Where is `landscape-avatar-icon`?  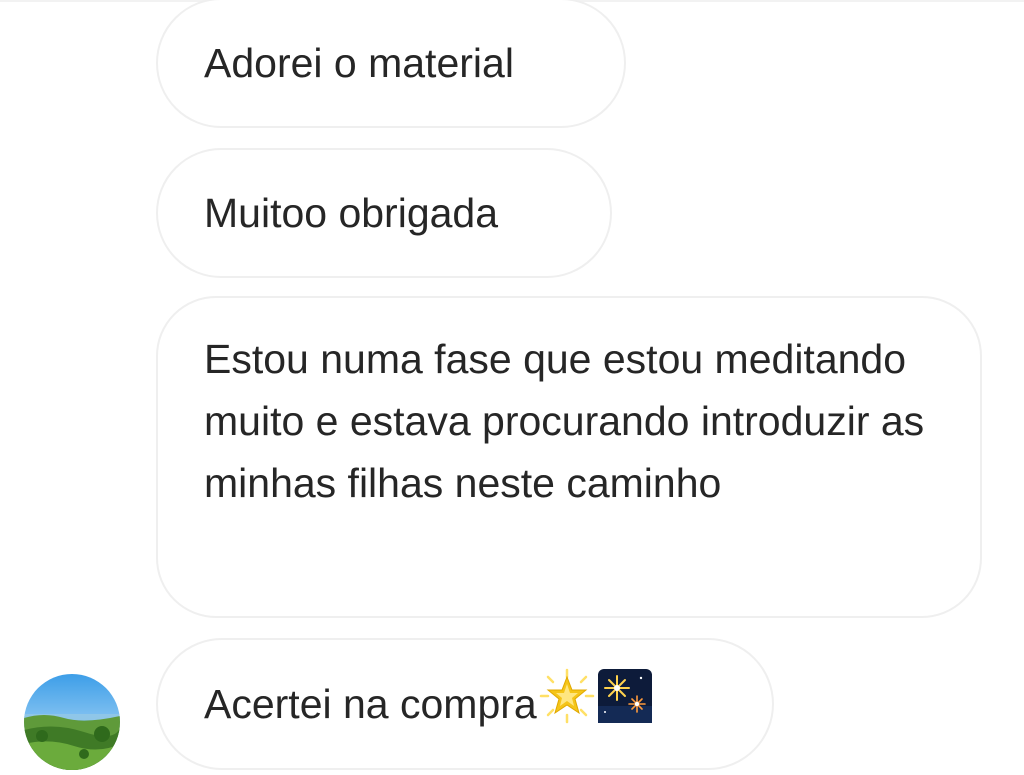 landscape-avatar-icon is located at coordinates (72, 722).